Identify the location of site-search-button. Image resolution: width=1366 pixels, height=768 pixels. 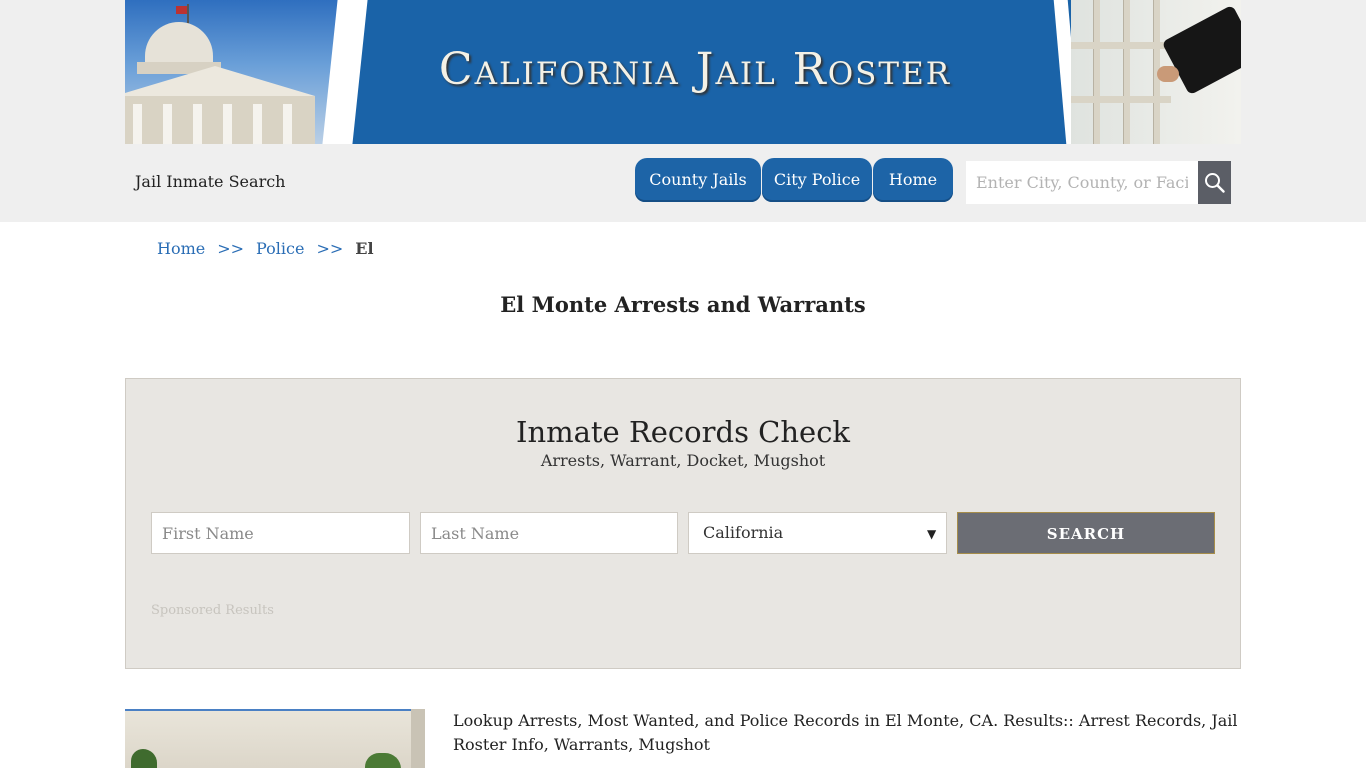
(1214, 182).